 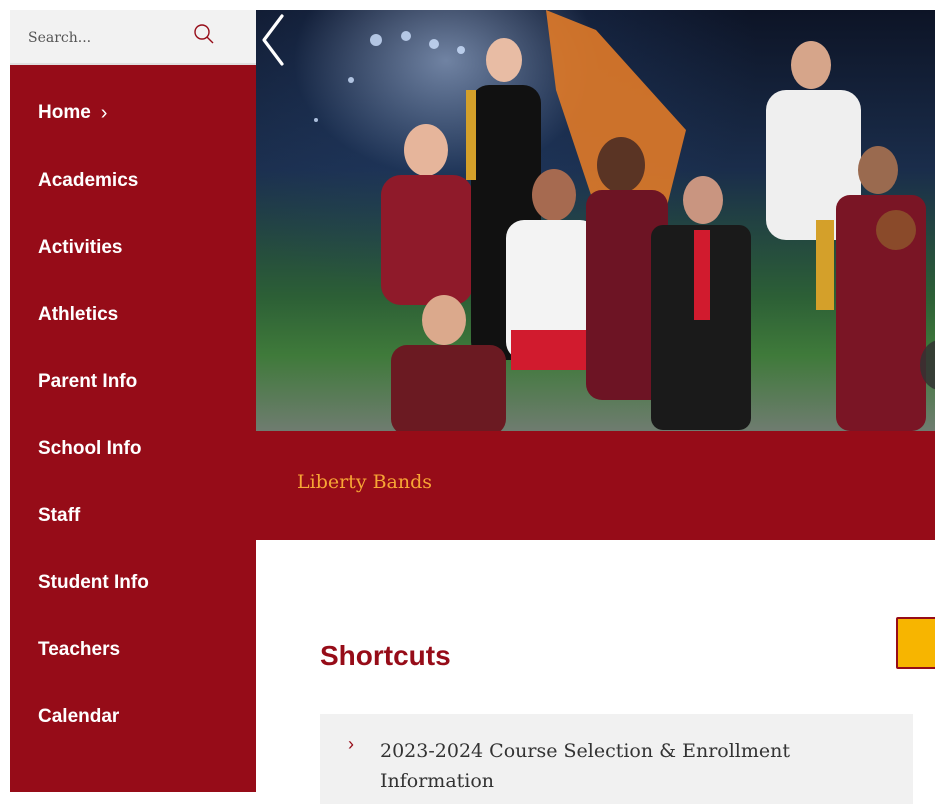 I want to click on nav-item-label: Home, so click(x=64, y=112).